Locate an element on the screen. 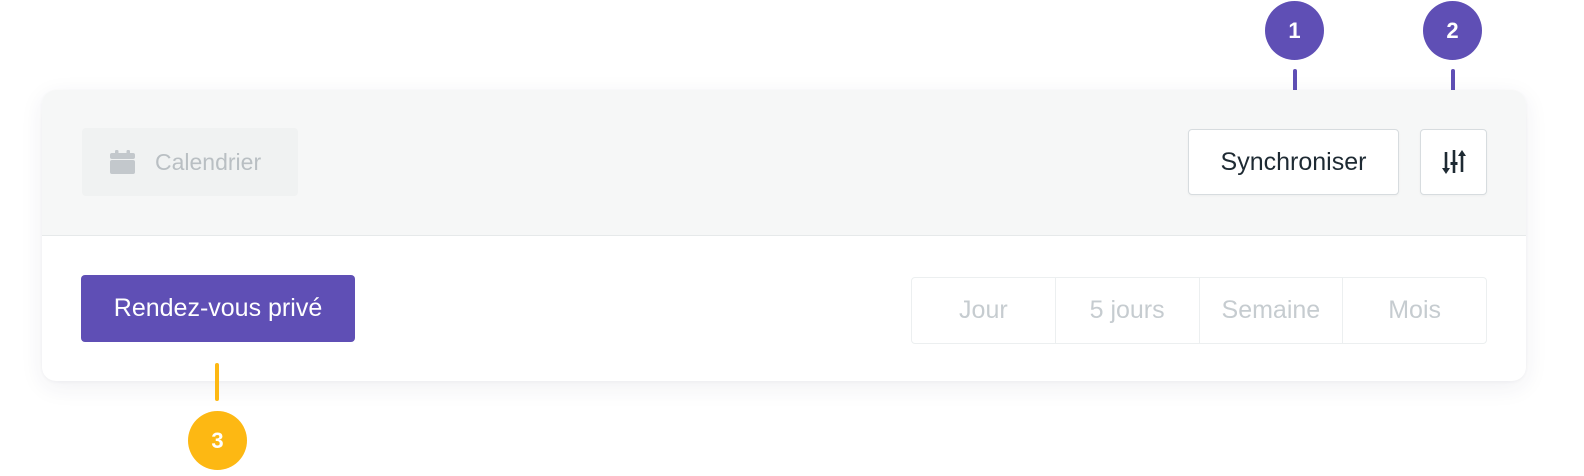 This screenshot has width=1584, height=476. view-switcher: Jour 5 jours Semaine Mois is located at coordinates (1199, 310).